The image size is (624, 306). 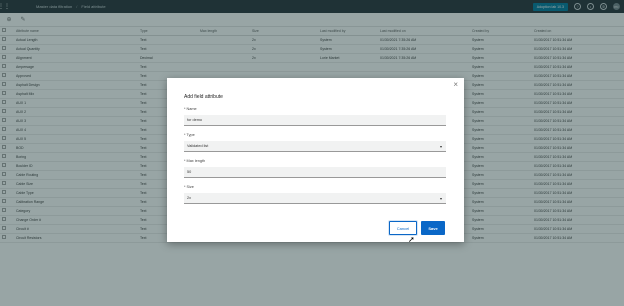 What do you see at coordinates (189, 198) in the screenshot?
I see `size-value: 2x` at bounding box center [189, 198].